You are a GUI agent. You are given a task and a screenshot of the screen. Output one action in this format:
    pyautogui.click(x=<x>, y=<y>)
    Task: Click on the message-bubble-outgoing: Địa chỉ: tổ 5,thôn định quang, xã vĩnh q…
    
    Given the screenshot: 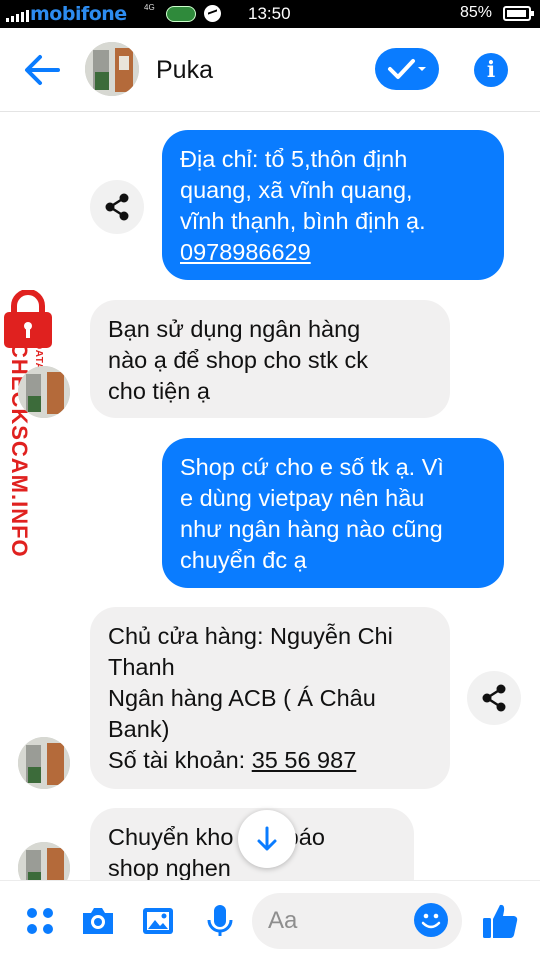 What is the action you would take?
    pyautogui.click(x=333, y=205)
    